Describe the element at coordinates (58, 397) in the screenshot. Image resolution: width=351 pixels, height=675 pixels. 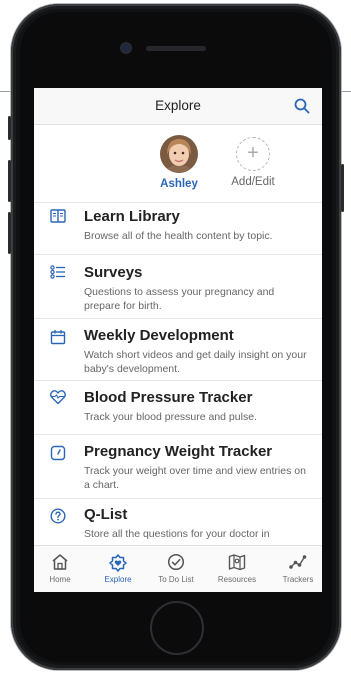
I see `heart-pulse-icon` at that location.